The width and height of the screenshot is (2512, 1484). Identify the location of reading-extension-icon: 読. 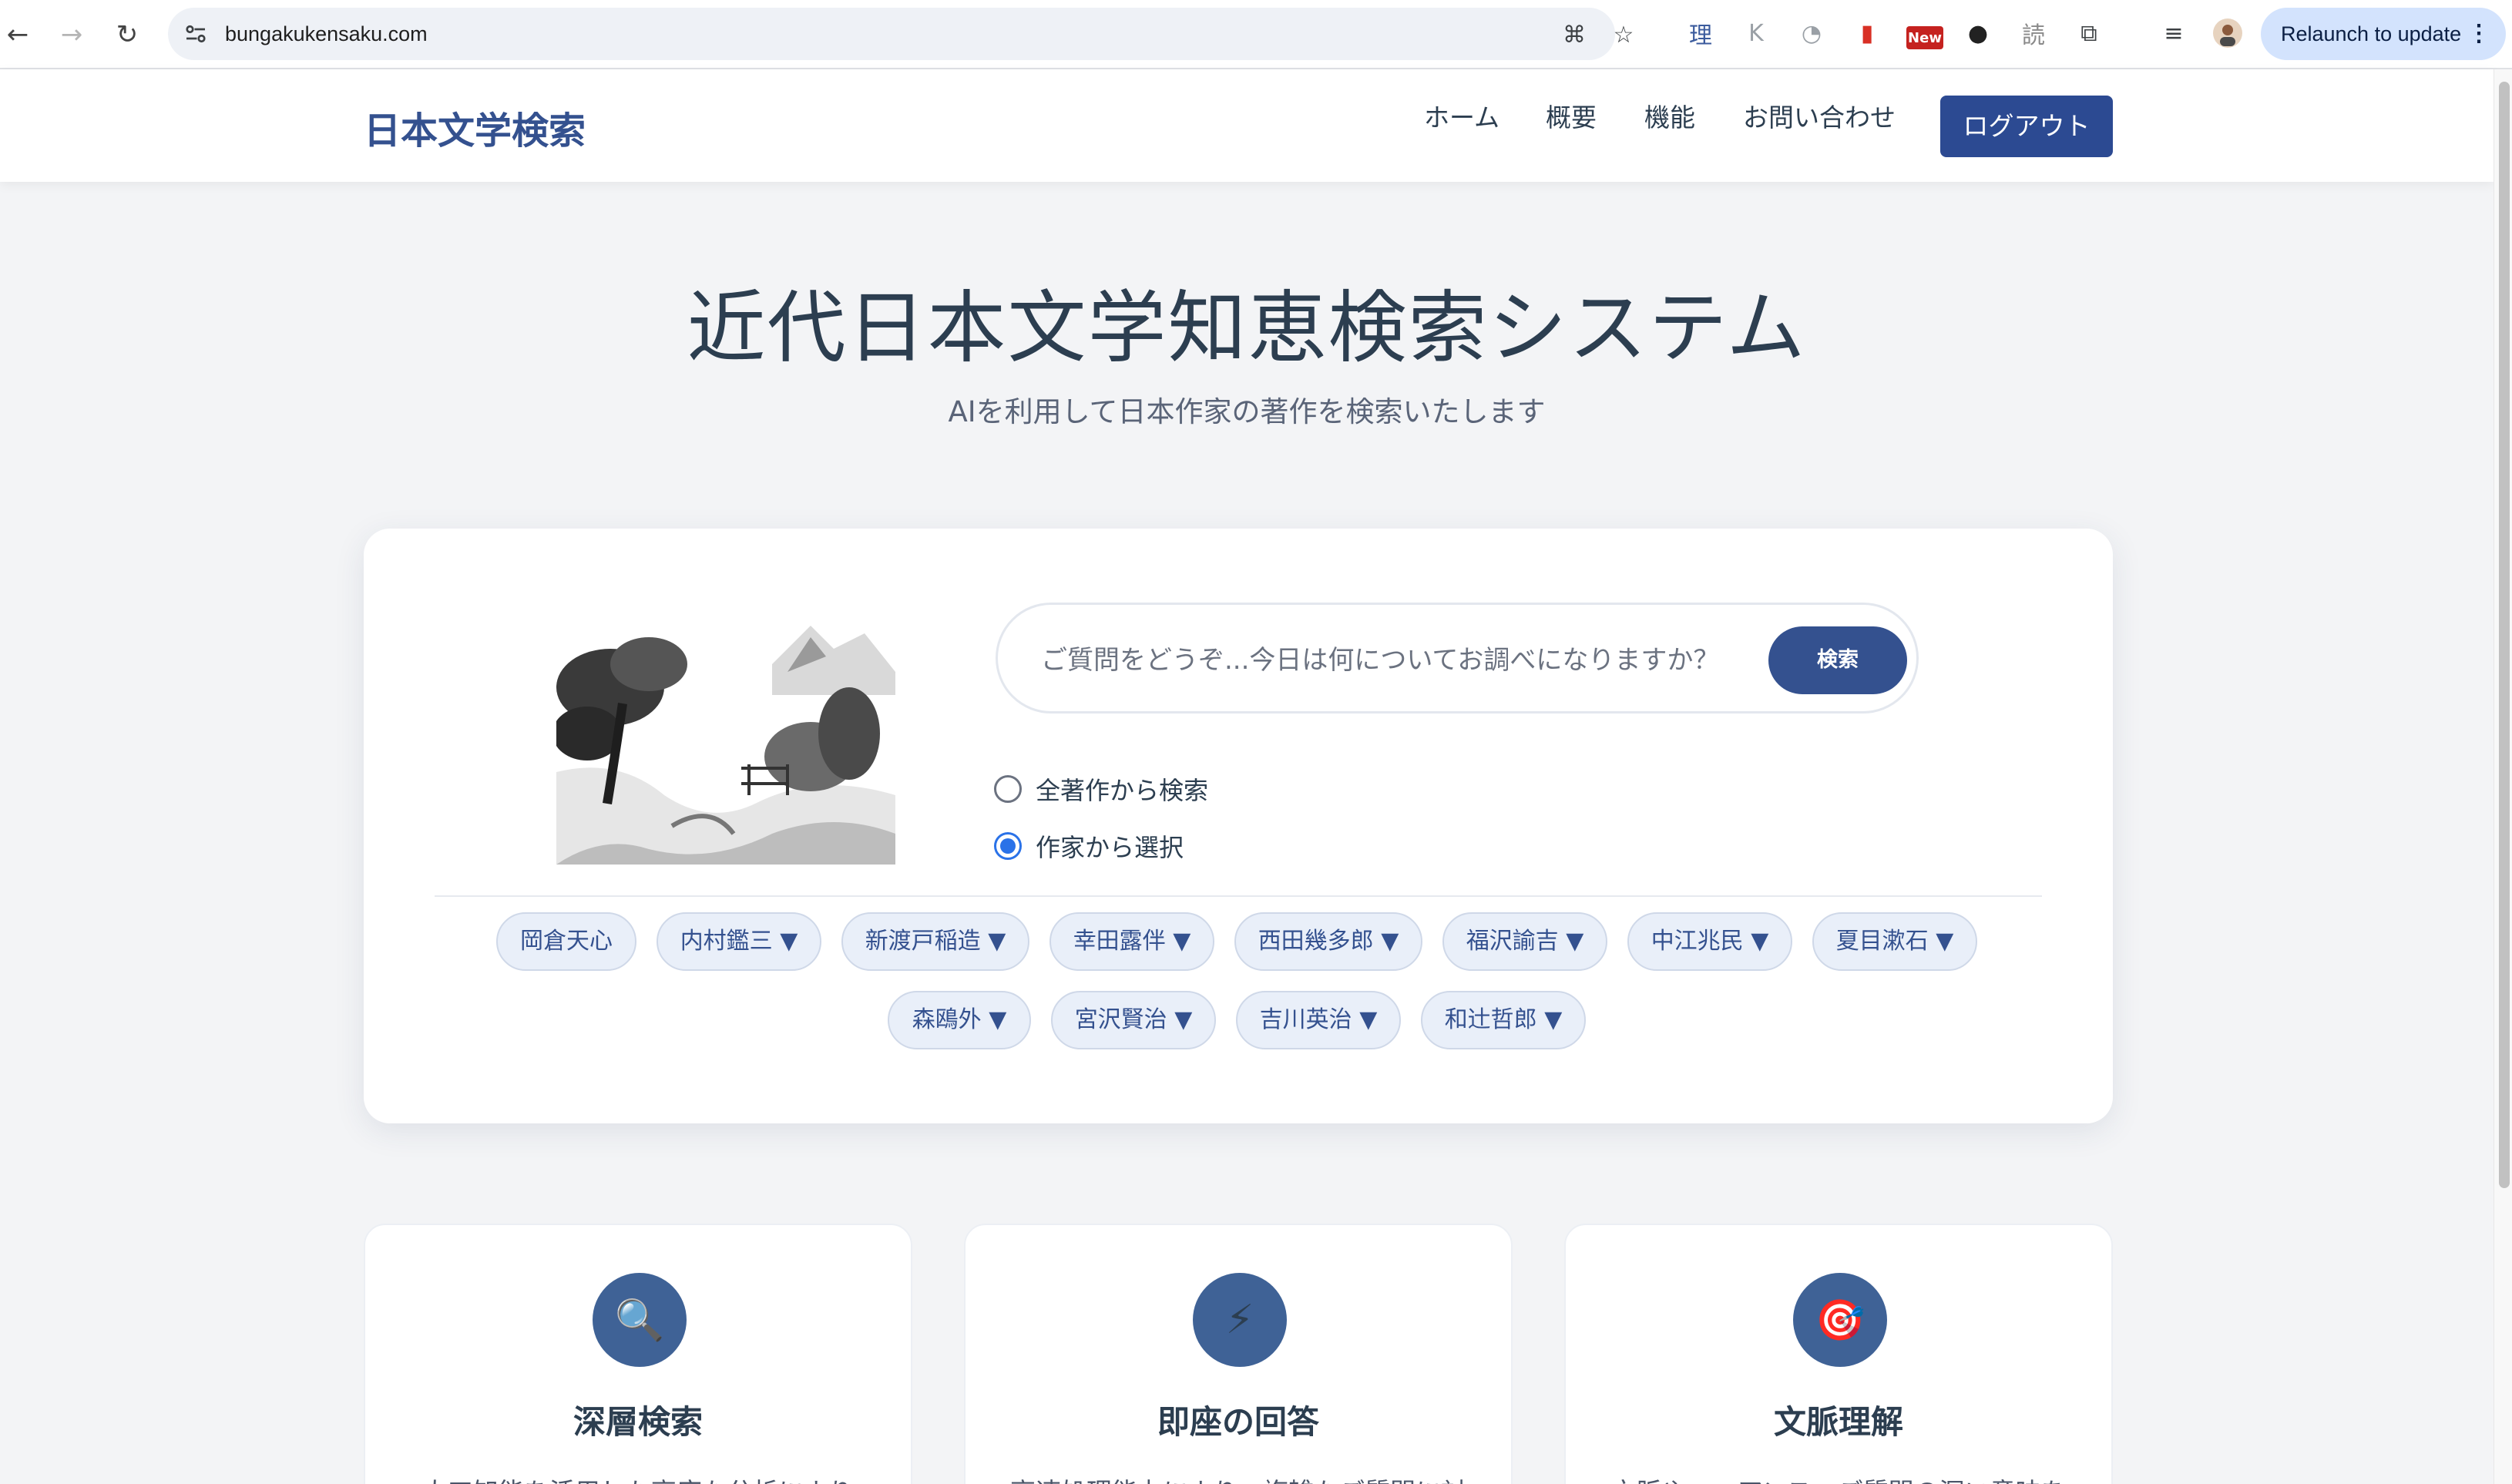
(2034, 33).